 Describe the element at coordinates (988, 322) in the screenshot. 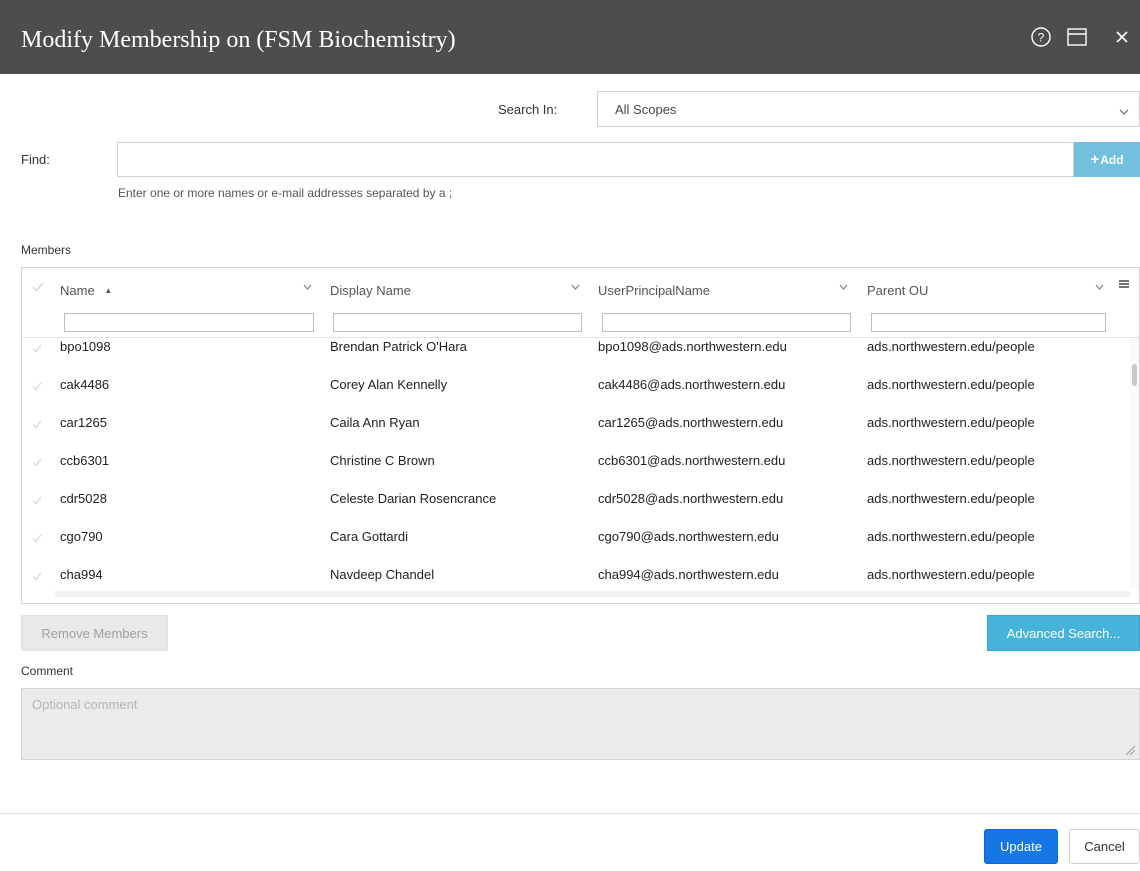

I see `filter-parent-ou-input` at that location.